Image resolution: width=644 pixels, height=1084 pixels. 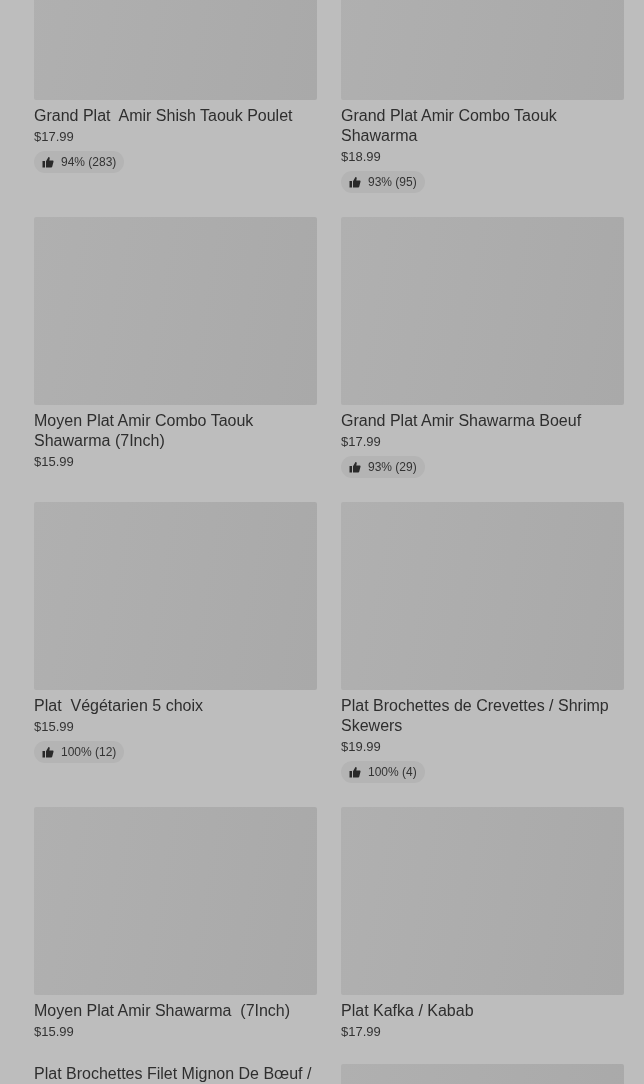 I want to click on dish-name: Plat Végétarien 5 choix, so click(x=118, y=706).